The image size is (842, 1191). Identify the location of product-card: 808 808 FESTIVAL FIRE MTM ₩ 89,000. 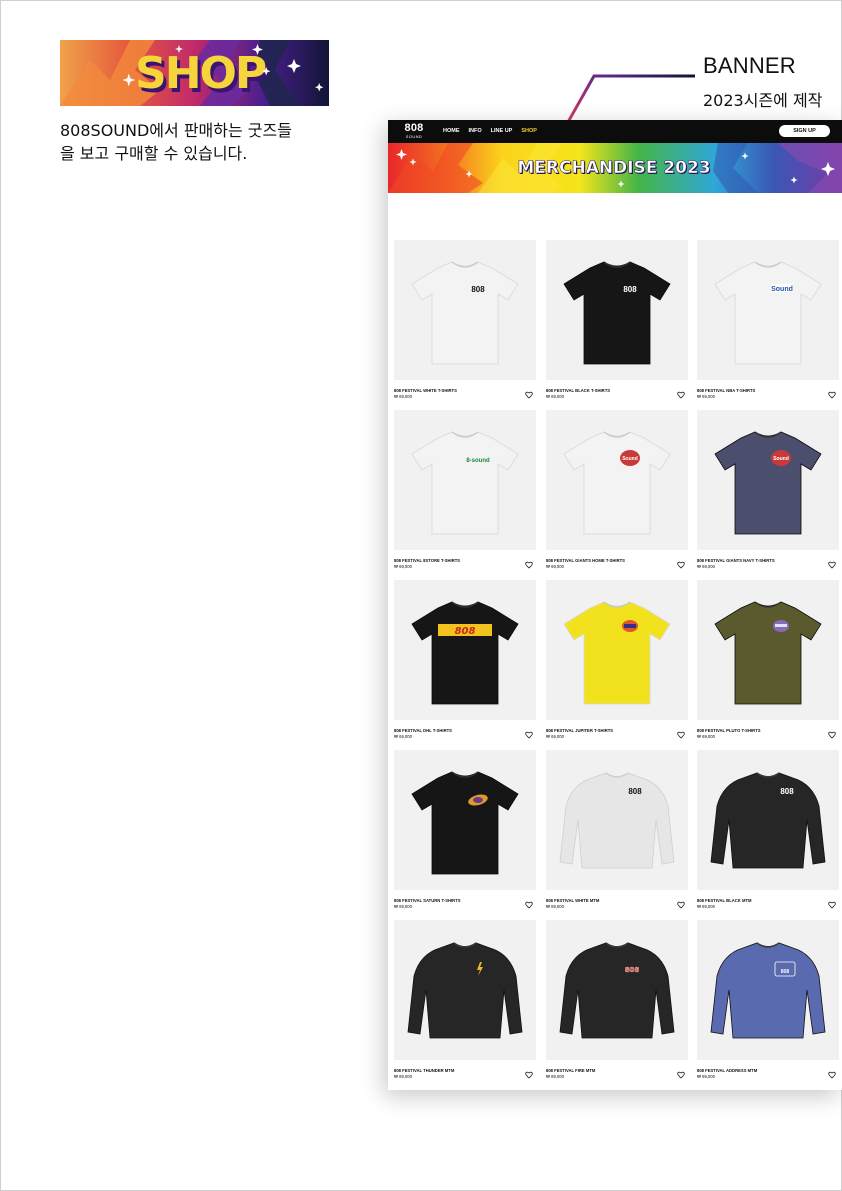
(617, 1000).